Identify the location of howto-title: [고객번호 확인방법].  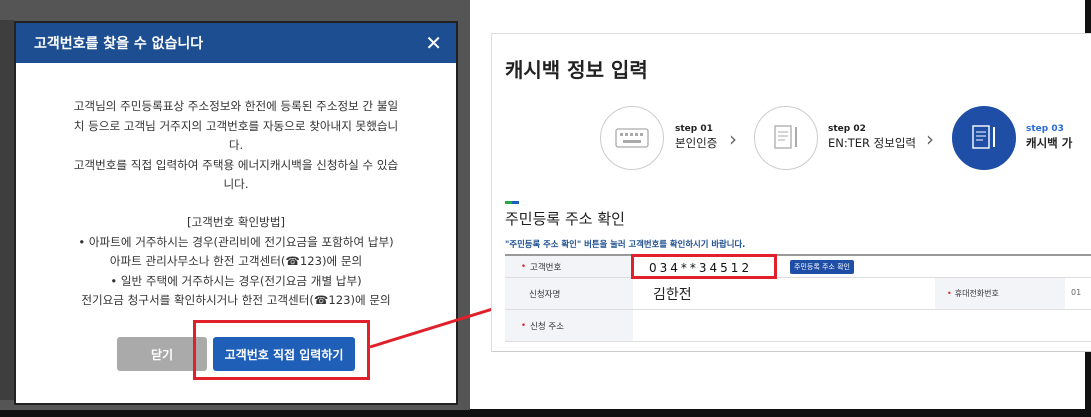
(236, 221).